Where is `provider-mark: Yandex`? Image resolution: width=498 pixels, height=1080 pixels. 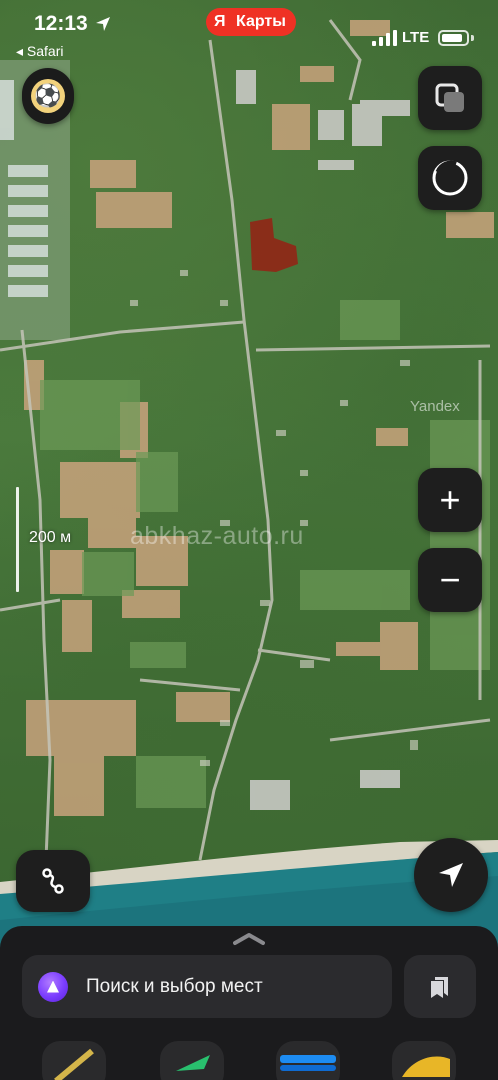
provider-mark: Yandex is located at coordinates (435, 406).